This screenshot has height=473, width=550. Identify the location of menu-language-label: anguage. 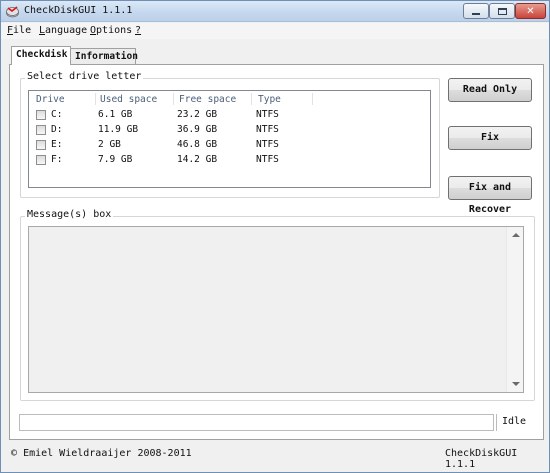
(66, 30).